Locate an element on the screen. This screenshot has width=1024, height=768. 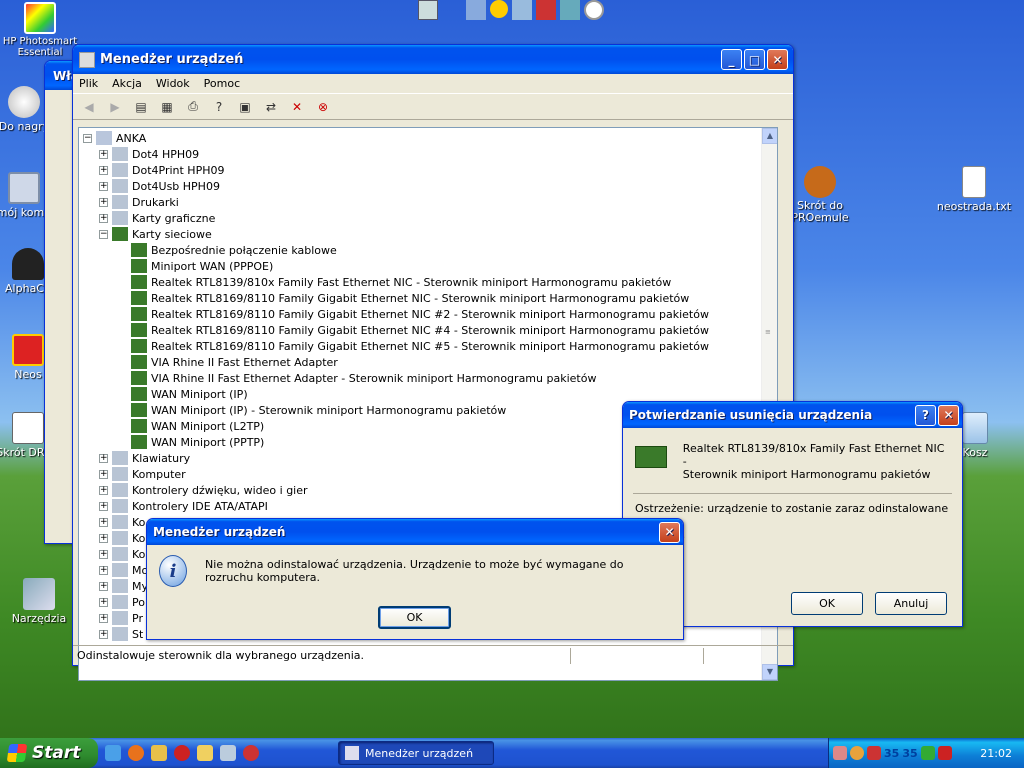
network-icon is located at coordinates (476, 10).